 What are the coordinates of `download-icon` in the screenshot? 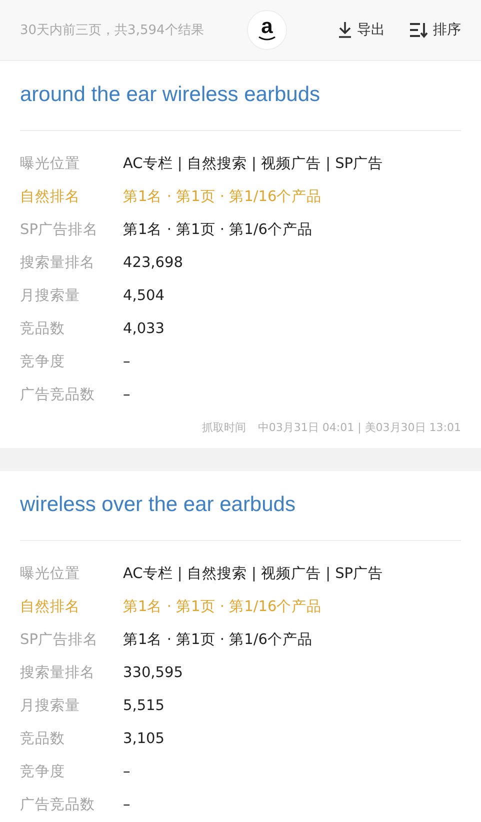 It's located at (345, 30).